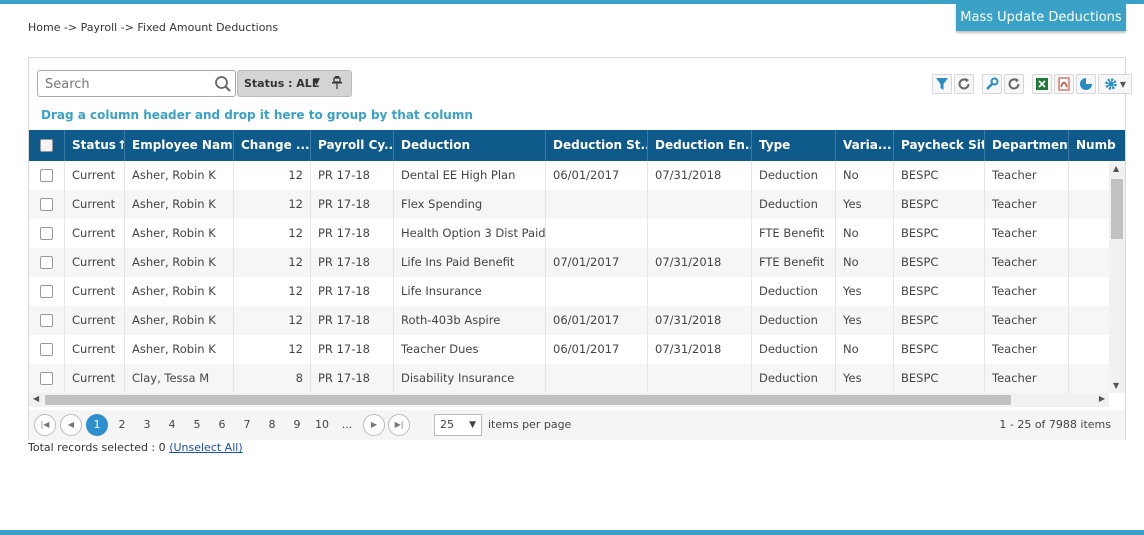 The width and height of the screenshot is (1144, 535). What do you see at coordinates (71, 425) in the screenshot?
I see `prev-page-button: ◀` at bounding box center [71, 425].